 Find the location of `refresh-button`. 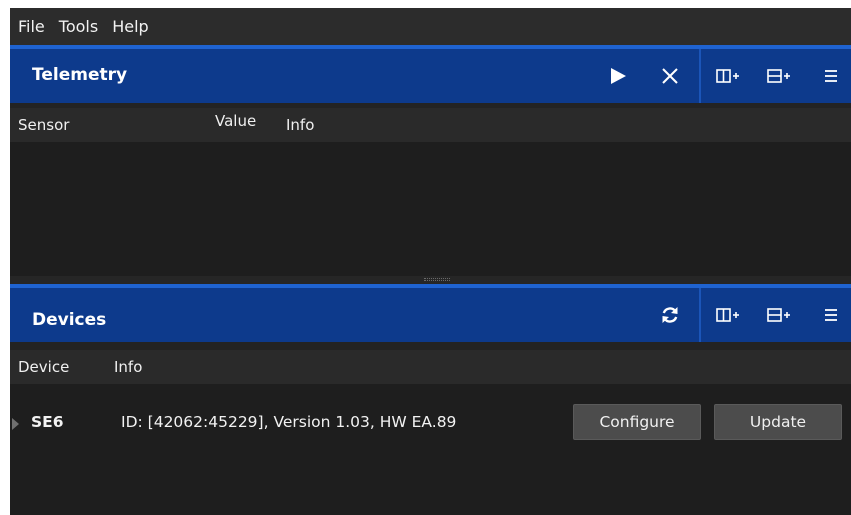

refresh-button is located at coordinates (670, 315).